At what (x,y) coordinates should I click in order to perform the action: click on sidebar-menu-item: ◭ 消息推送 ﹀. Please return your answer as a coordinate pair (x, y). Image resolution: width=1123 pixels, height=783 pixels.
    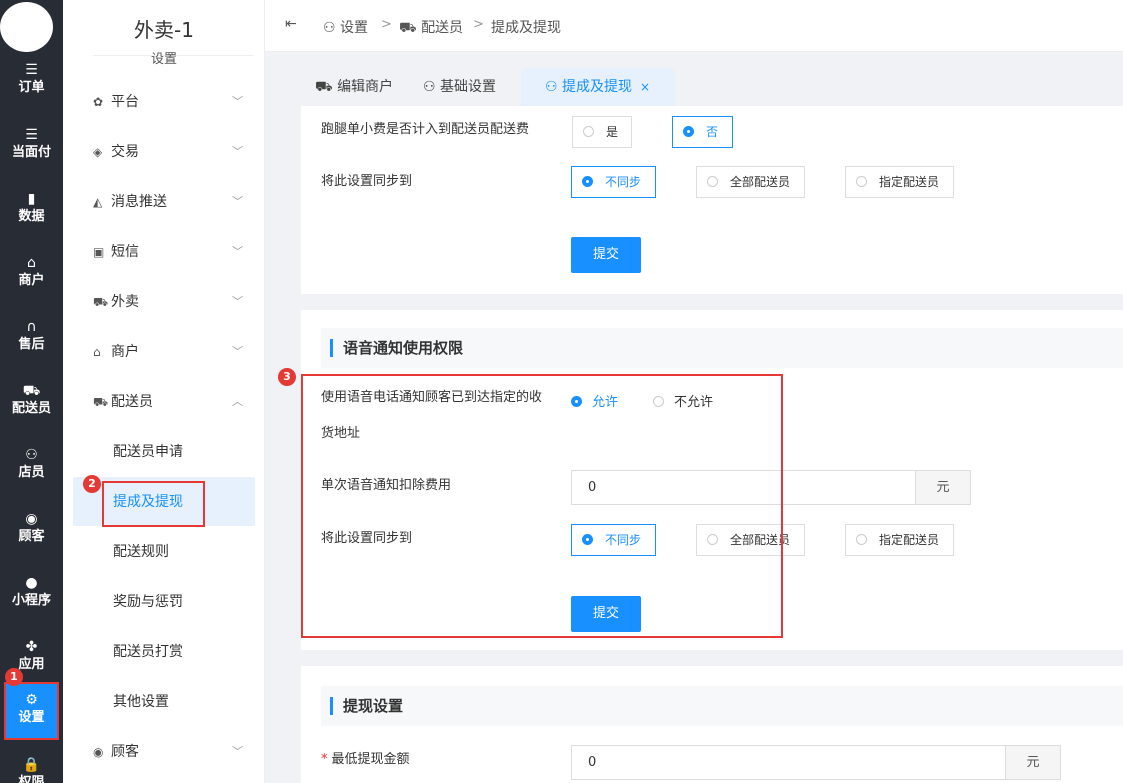
    Looking at the image, I should click on (168, 202).